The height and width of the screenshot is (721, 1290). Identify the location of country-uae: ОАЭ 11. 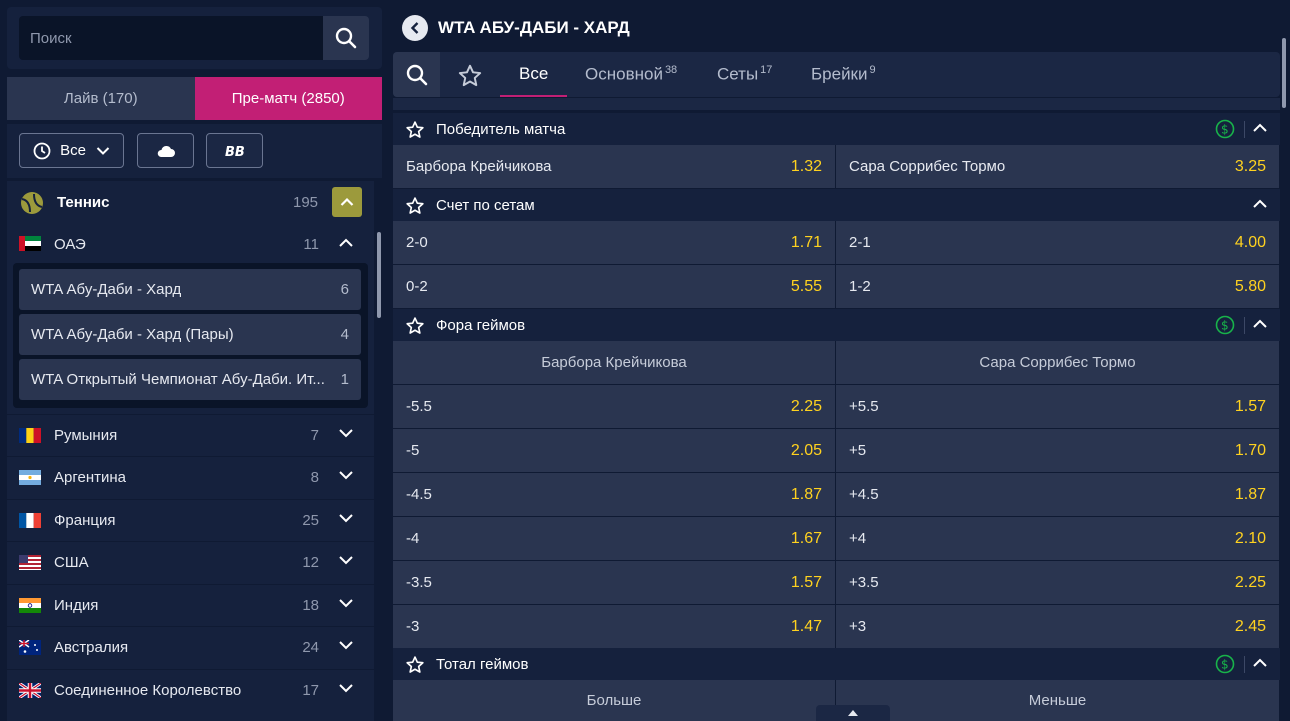
(190, 244).